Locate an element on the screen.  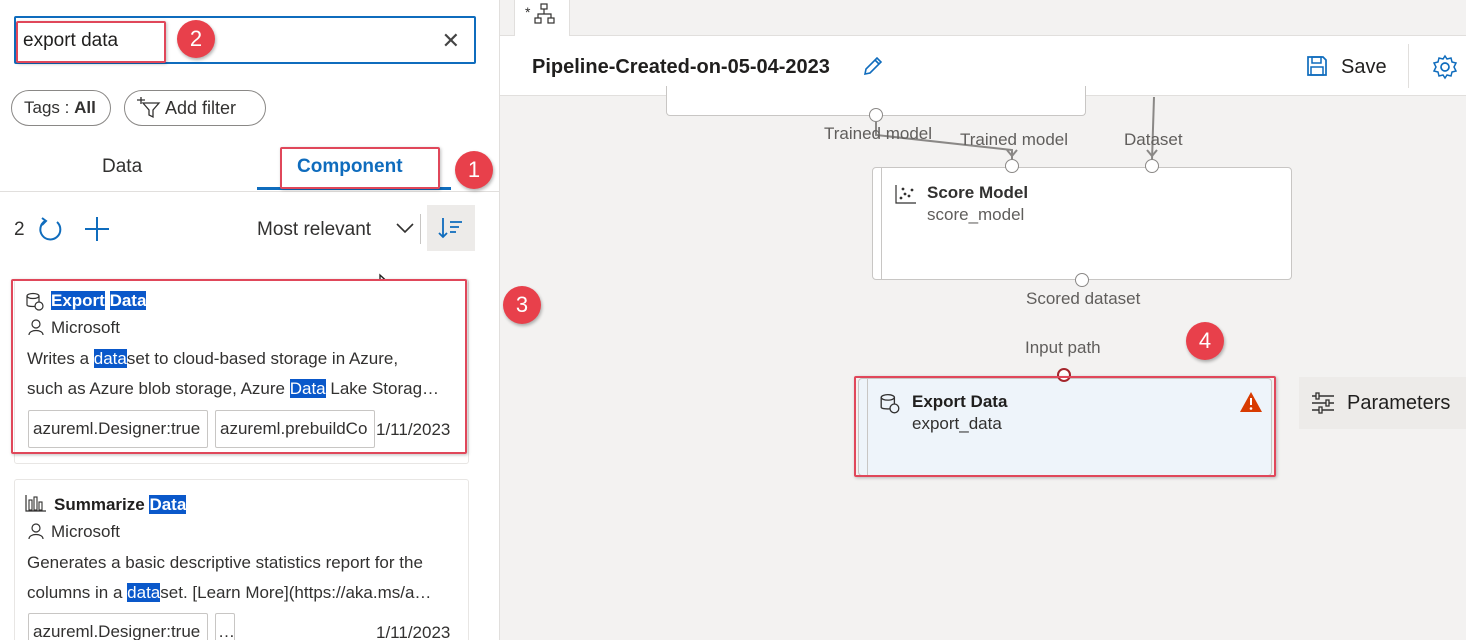
callout-badge: 2 is located at coordinates (196, 39).